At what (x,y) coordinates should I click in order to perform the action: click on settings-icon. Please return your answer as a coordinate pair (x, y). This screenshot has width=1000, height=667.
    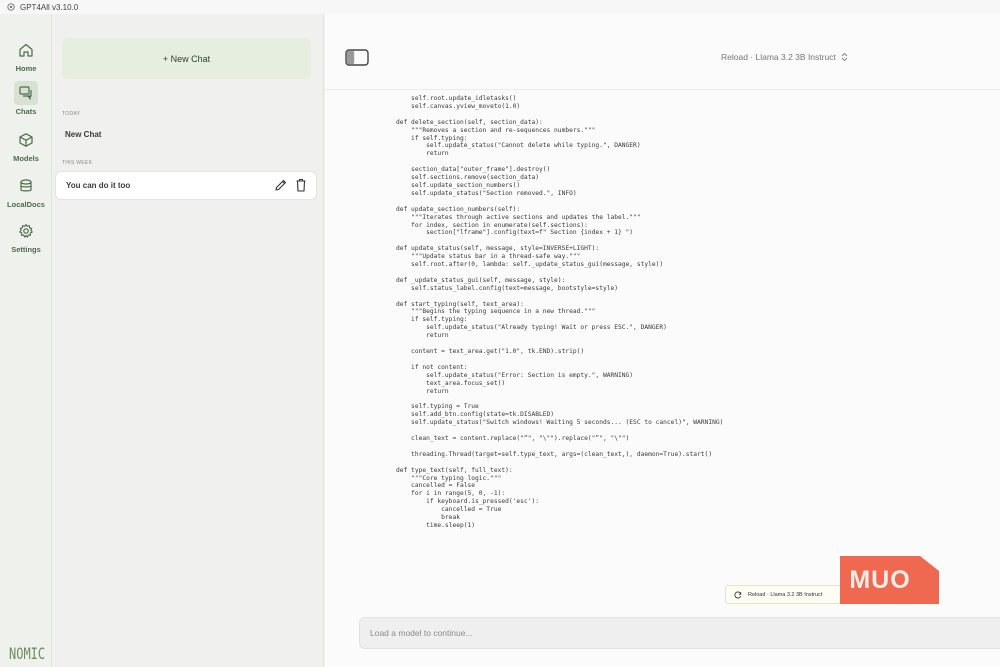
    Looking at the image, I should click on (26, 231).